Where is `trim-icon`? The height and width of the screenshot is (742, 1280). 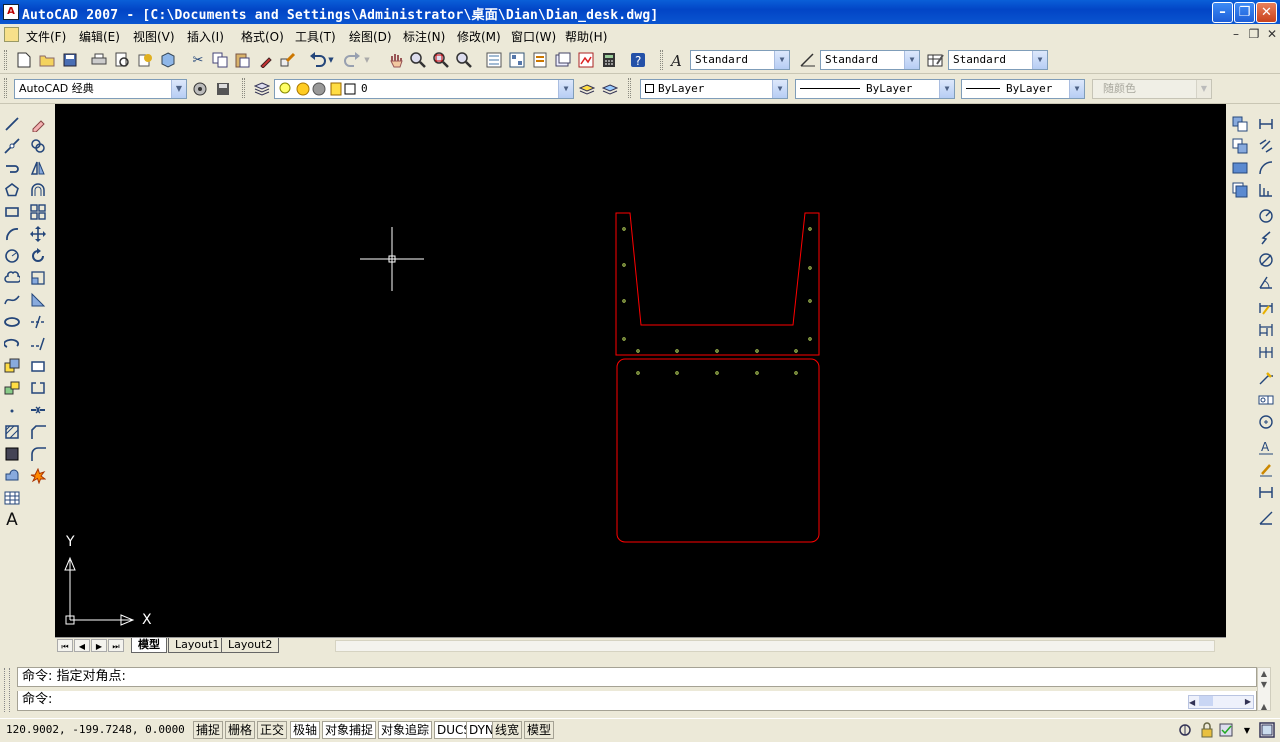
trim-icon is located at coordinates (38, 322).